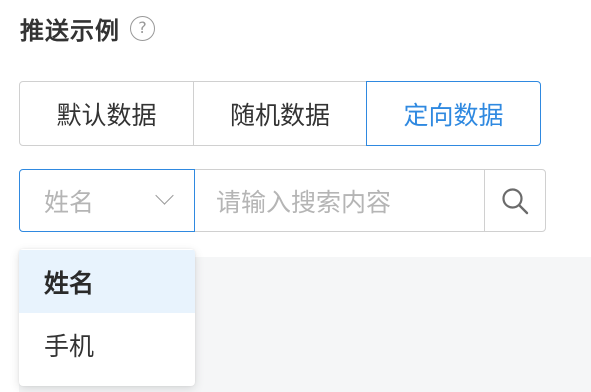 This screenshot has height=392, width=591. I want to click on segment-default-data: 默认数据, so click(106, 113).